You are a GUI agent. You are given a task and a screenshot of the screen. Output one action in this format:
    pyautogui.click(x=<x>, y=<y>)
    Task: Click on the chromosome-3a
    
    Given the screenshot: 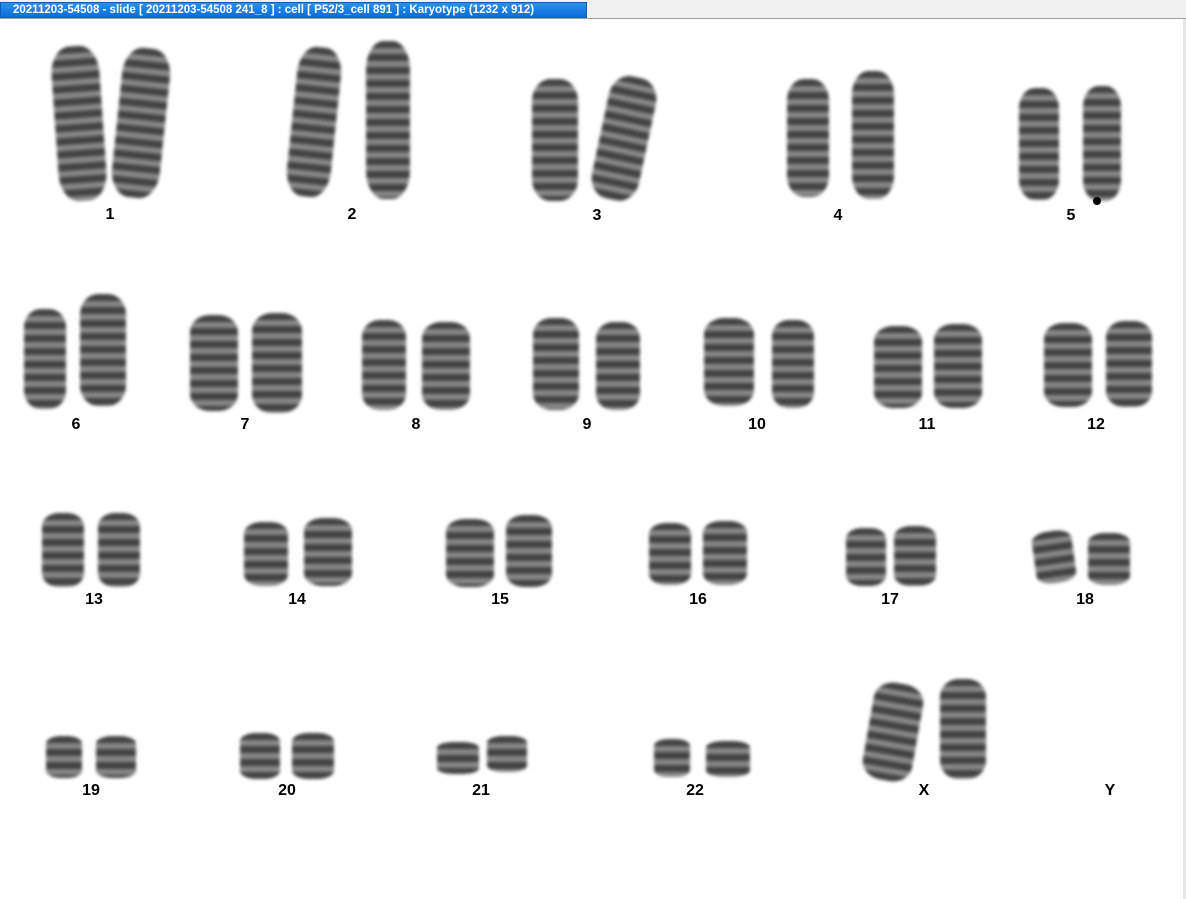 What is the action you would take?
    pyautogui.click(x=555, y=140)
    